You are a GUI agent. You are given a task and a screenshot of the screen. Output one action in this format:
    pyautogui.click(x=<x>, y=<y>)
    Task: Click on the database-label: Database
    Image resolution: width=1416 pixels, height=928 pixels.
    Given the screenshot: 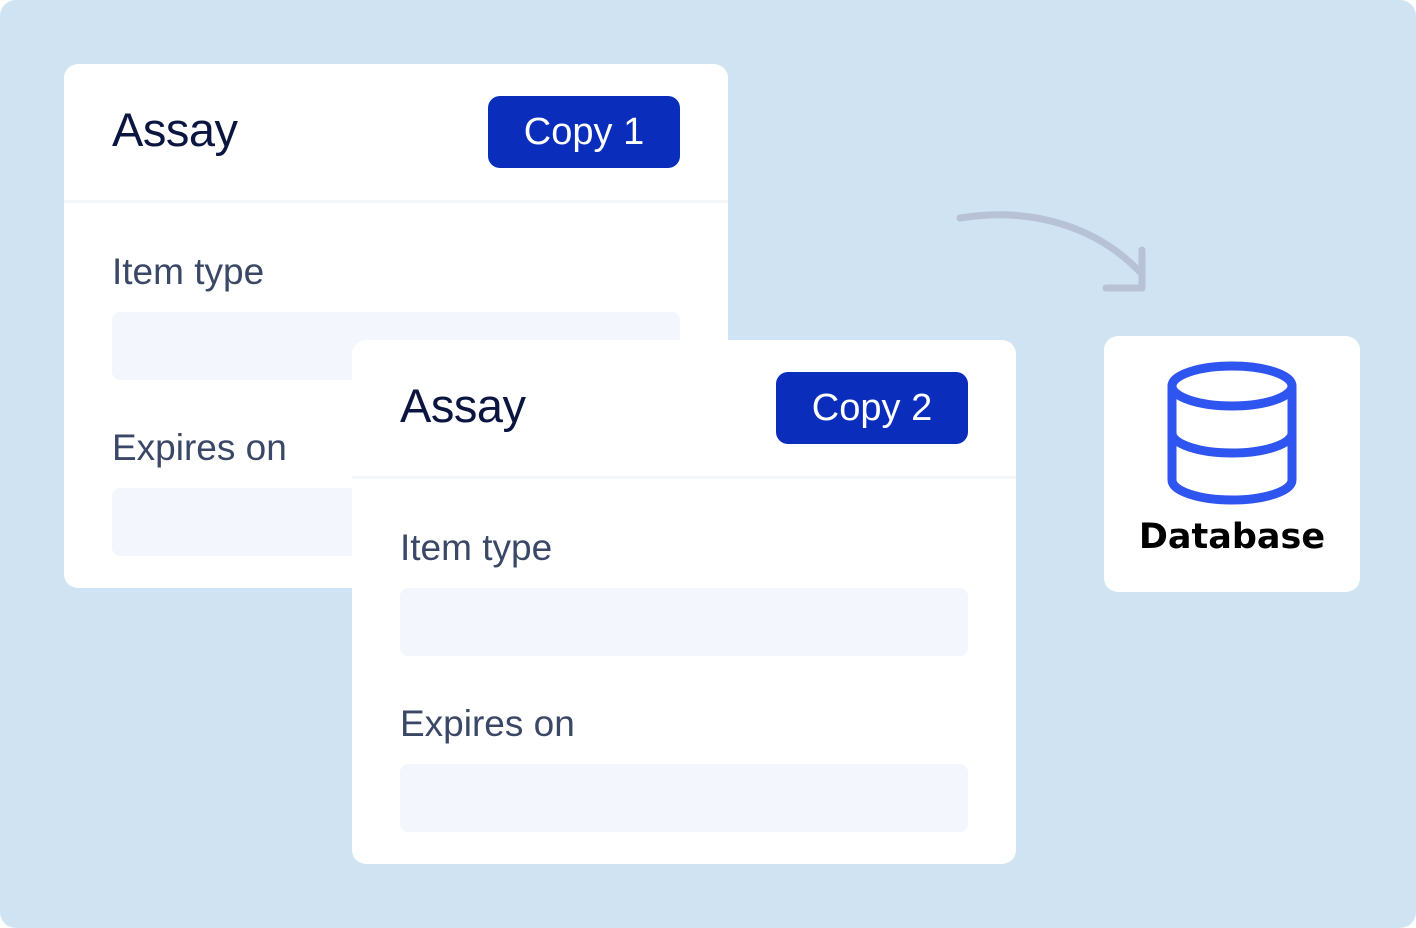 What is the action you would take?
    pyautogui.click(x=1232, y=537)
    